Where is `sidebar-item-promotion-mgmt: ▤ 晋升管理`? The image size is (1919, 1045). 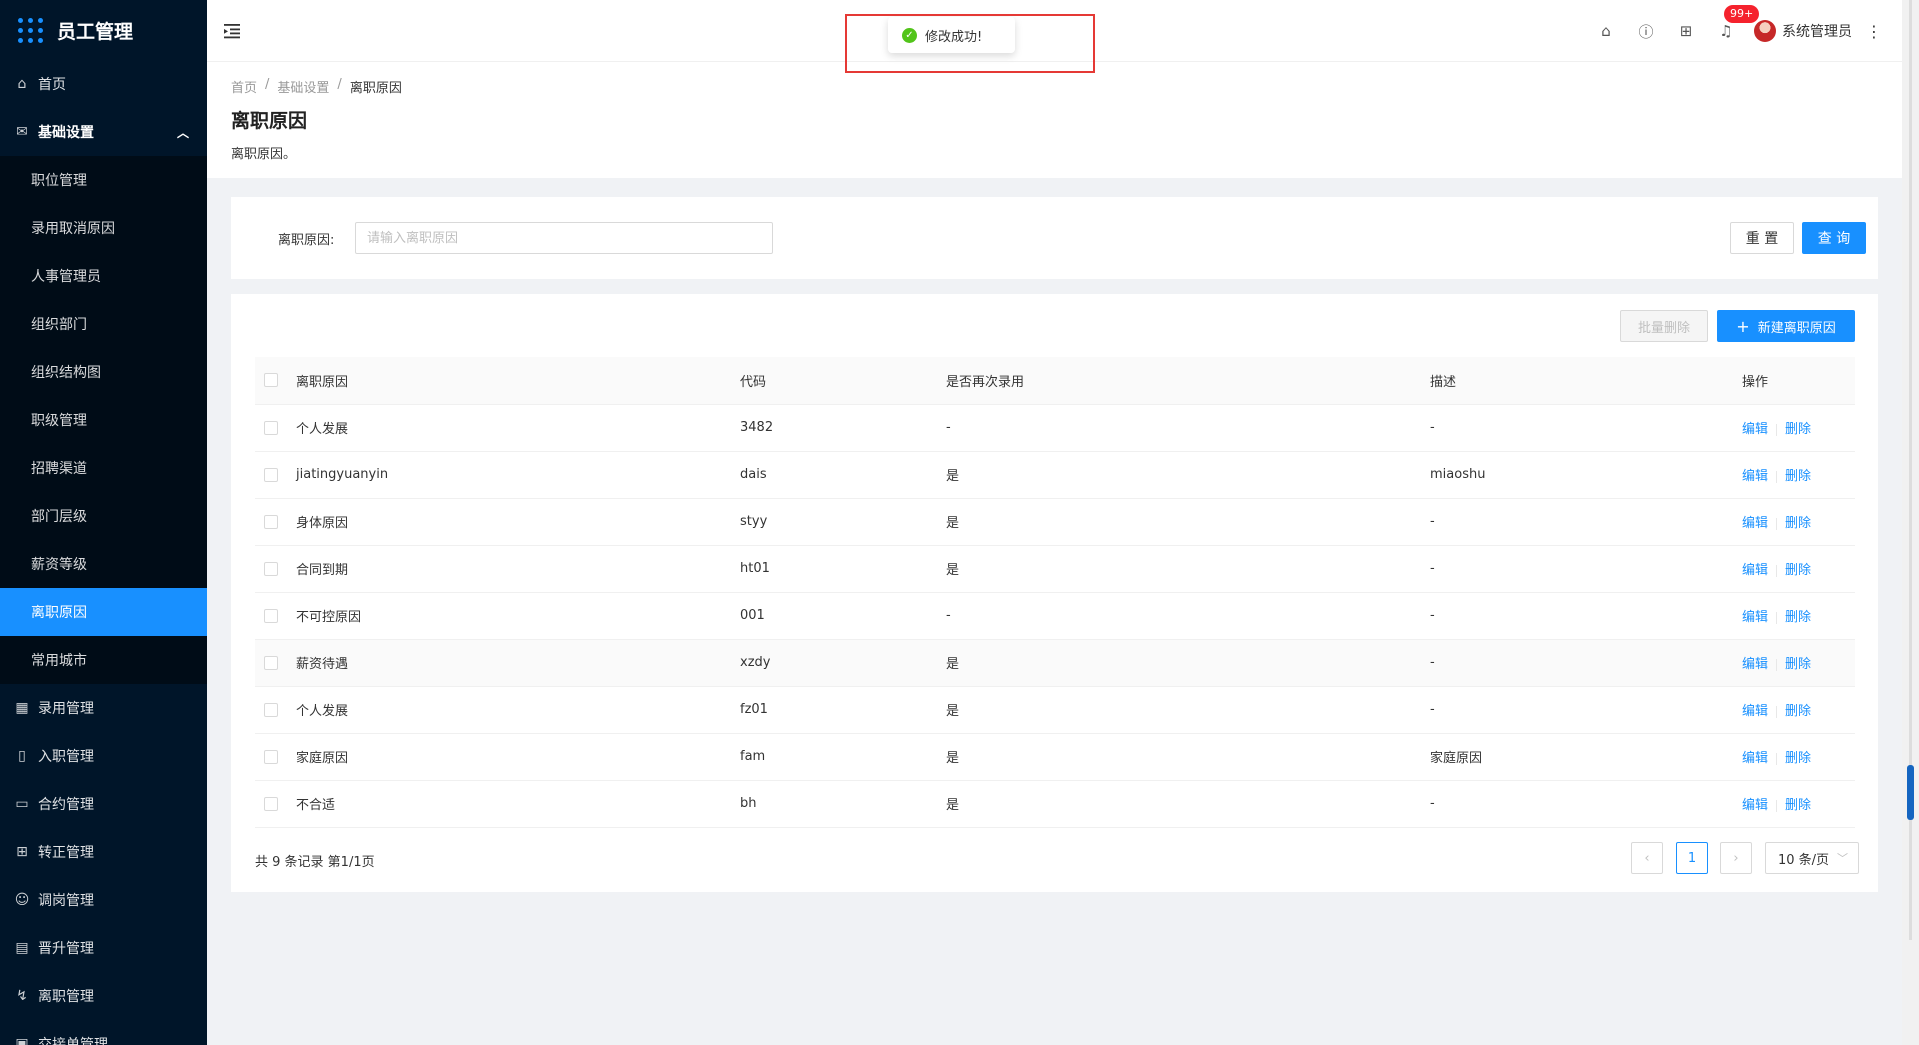
sidebar-item-promotion-mgmt: ▤ 晋升管理 is located at coordinates (103, 948).